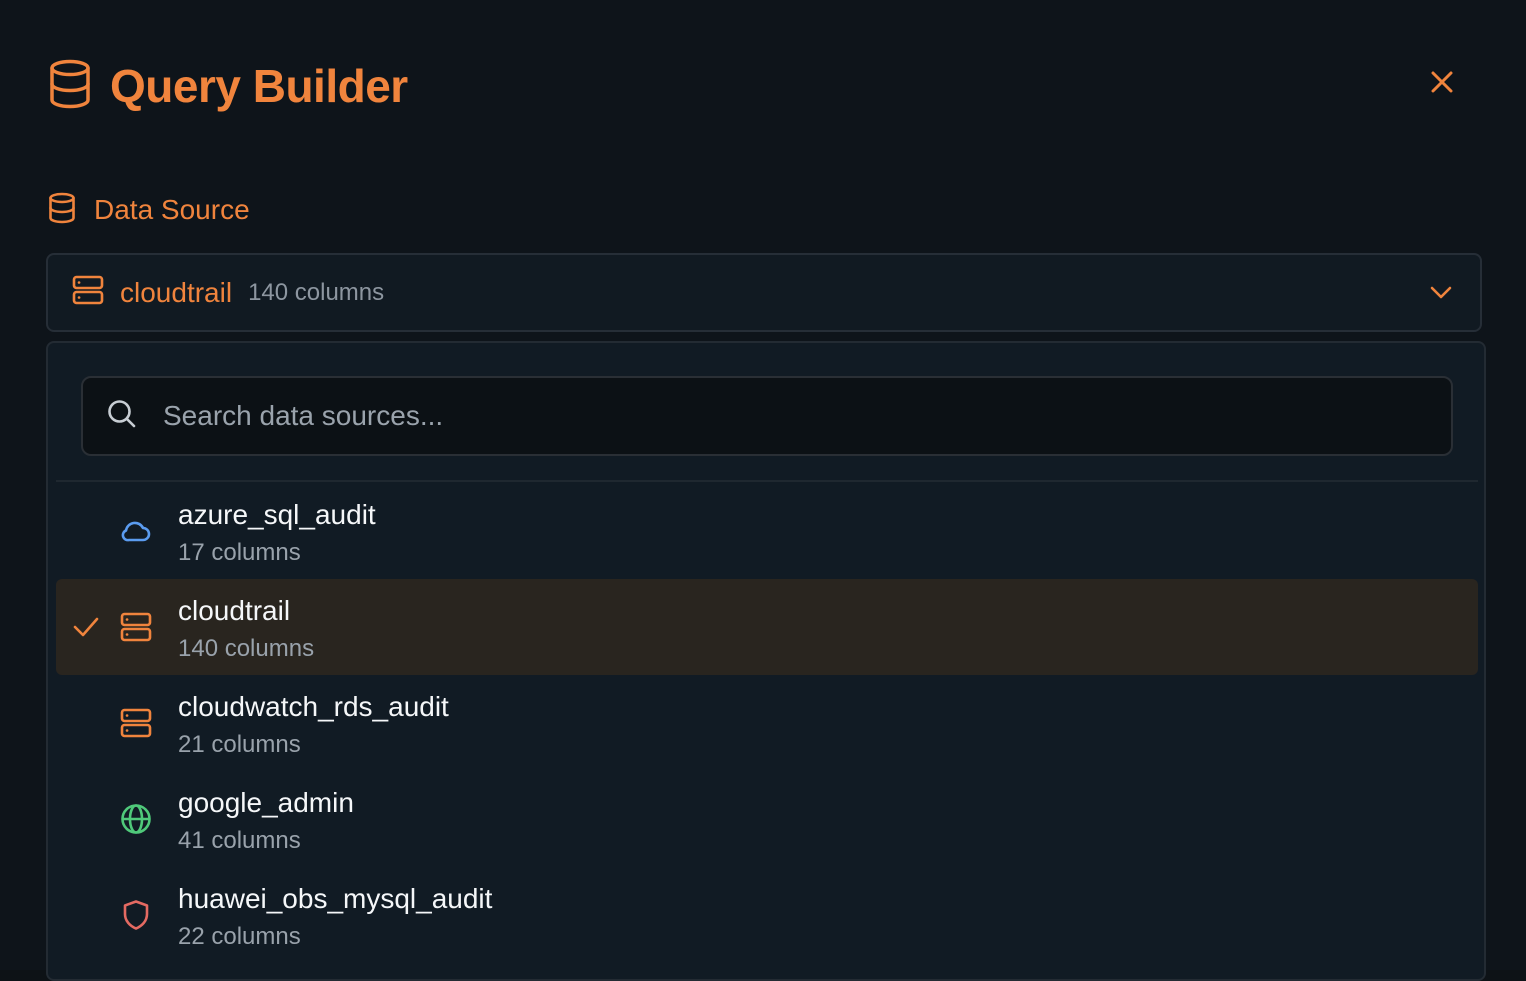 This screenshot has height=981, width=1526. I want to click on section-label-text: Data Source, so click(172, 209).